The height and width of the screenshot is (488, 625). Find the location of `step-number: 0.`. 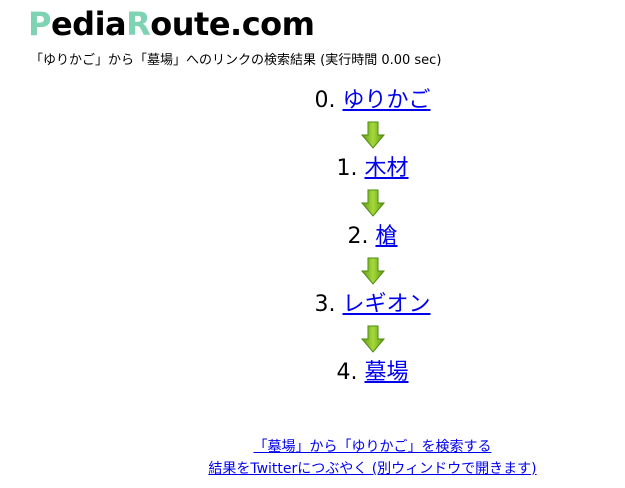

step-number: 0. is located at coordinates (325, 100).